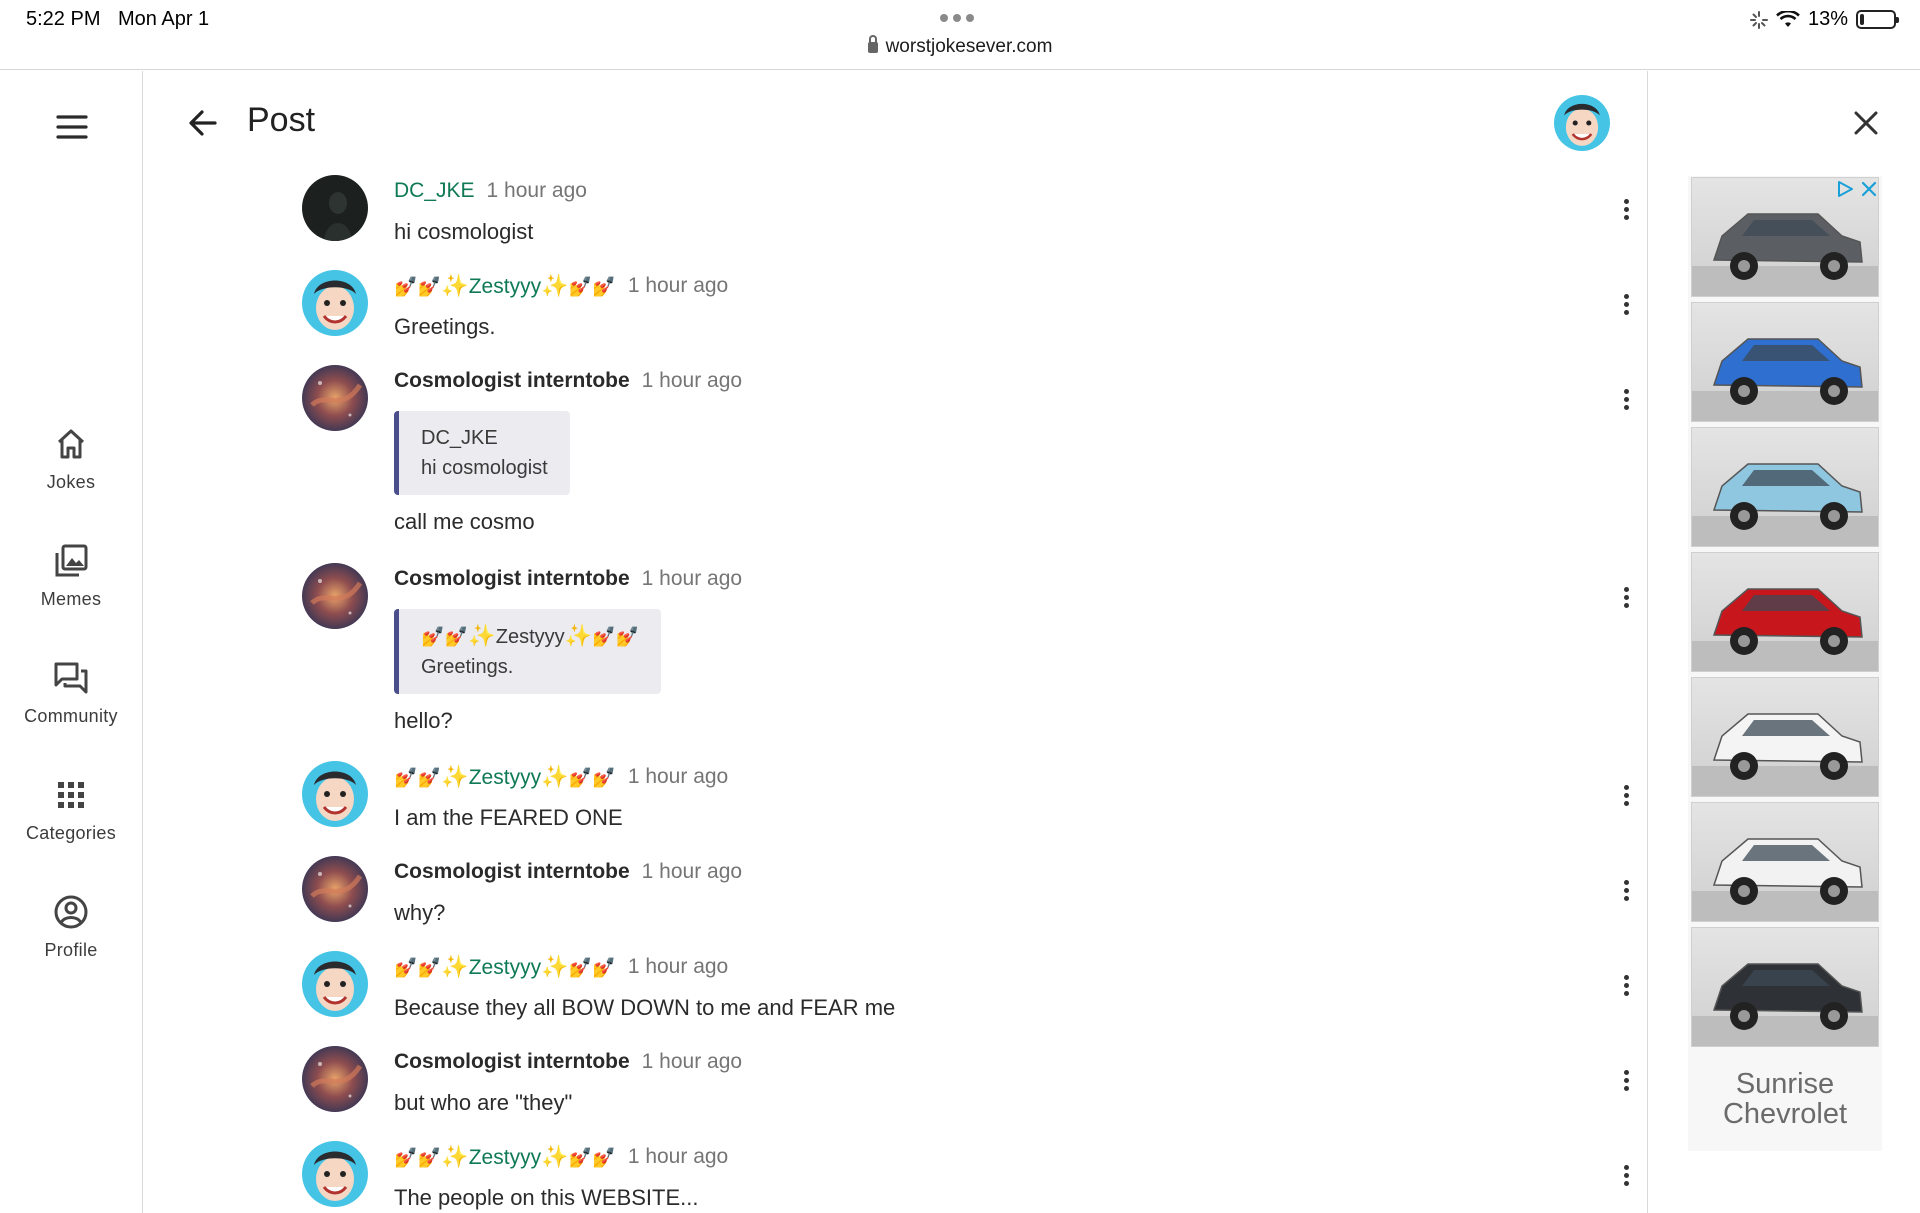 The height and width of the screenshot is (1213, 1920). I want to click on comment-author: DC_JKE, so click(434, 191).